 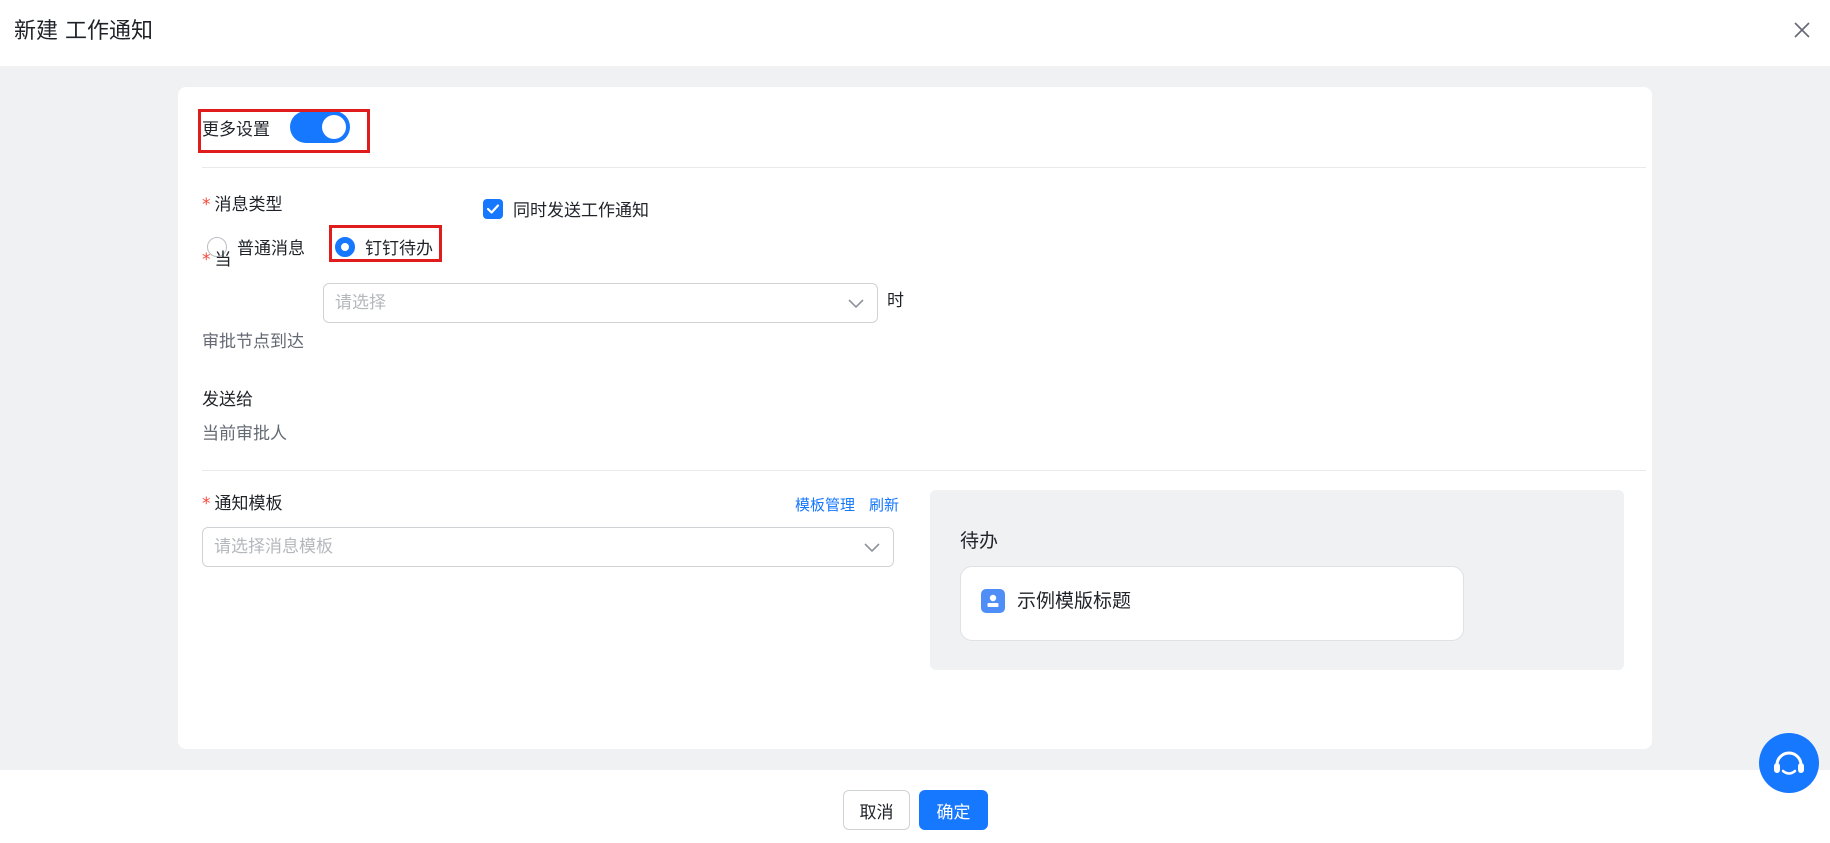 I want to click on help-service-icon, so click(x=1789, y=763).